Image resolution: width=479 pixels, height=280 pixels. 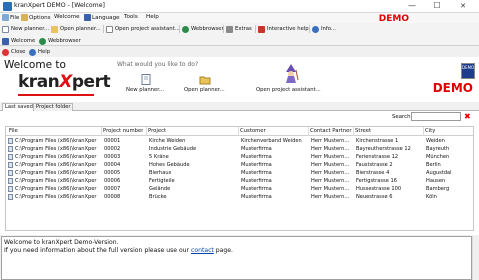 I want to click on menu-language: Language, so click(x=102, y=17).